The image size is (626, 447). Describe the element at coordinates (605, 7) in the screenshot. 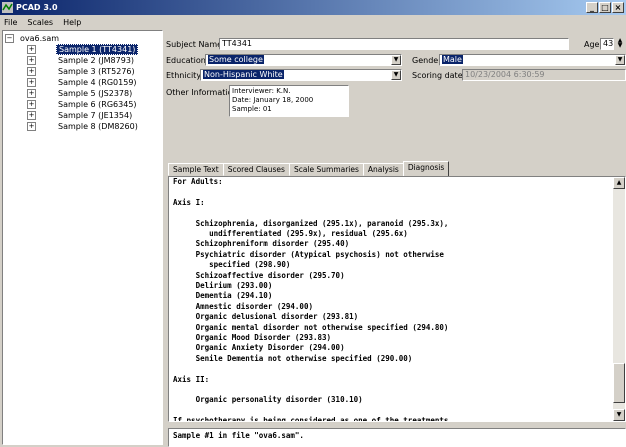

I see `maximize-button: □` at that location.